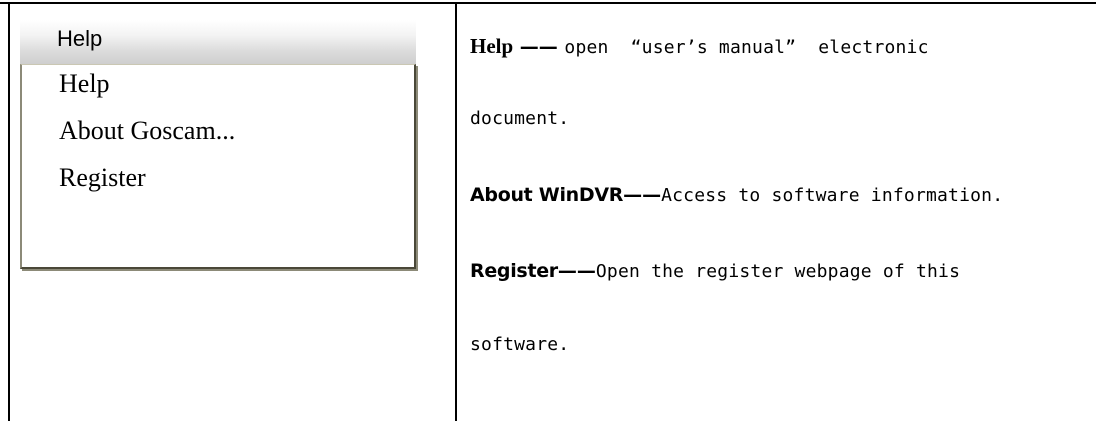  Describe the element at coordinates (642, 195) in the screenshot. I see `about-dash: ——` at that location.